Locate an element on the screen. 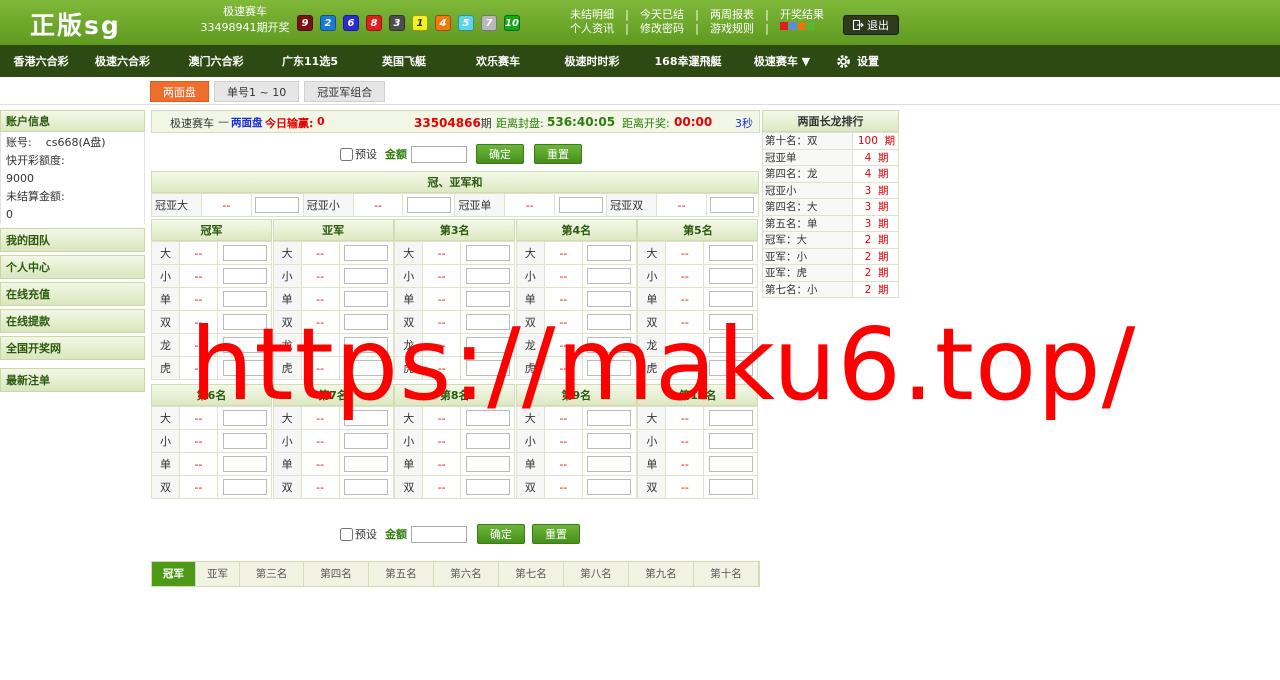 This screenshot has width=1280, height=680. result-tab: 第七名 is located at coordinates (531, 574).